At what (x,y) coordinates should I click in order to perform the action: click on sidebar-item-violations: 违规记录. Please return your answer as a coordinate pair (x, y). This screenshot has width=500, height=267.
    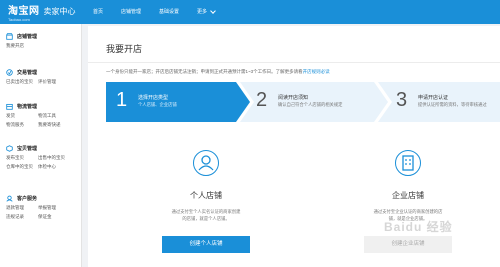
    Looking at the image, I should click on (22, 217).